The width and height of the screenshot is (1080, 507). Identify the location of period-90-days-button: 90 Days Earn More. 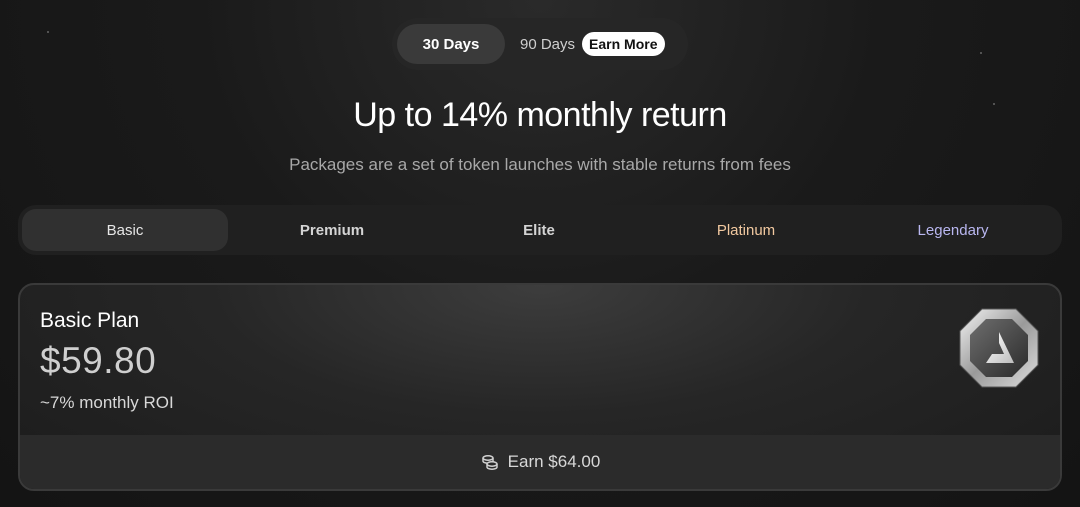
(597, 44).